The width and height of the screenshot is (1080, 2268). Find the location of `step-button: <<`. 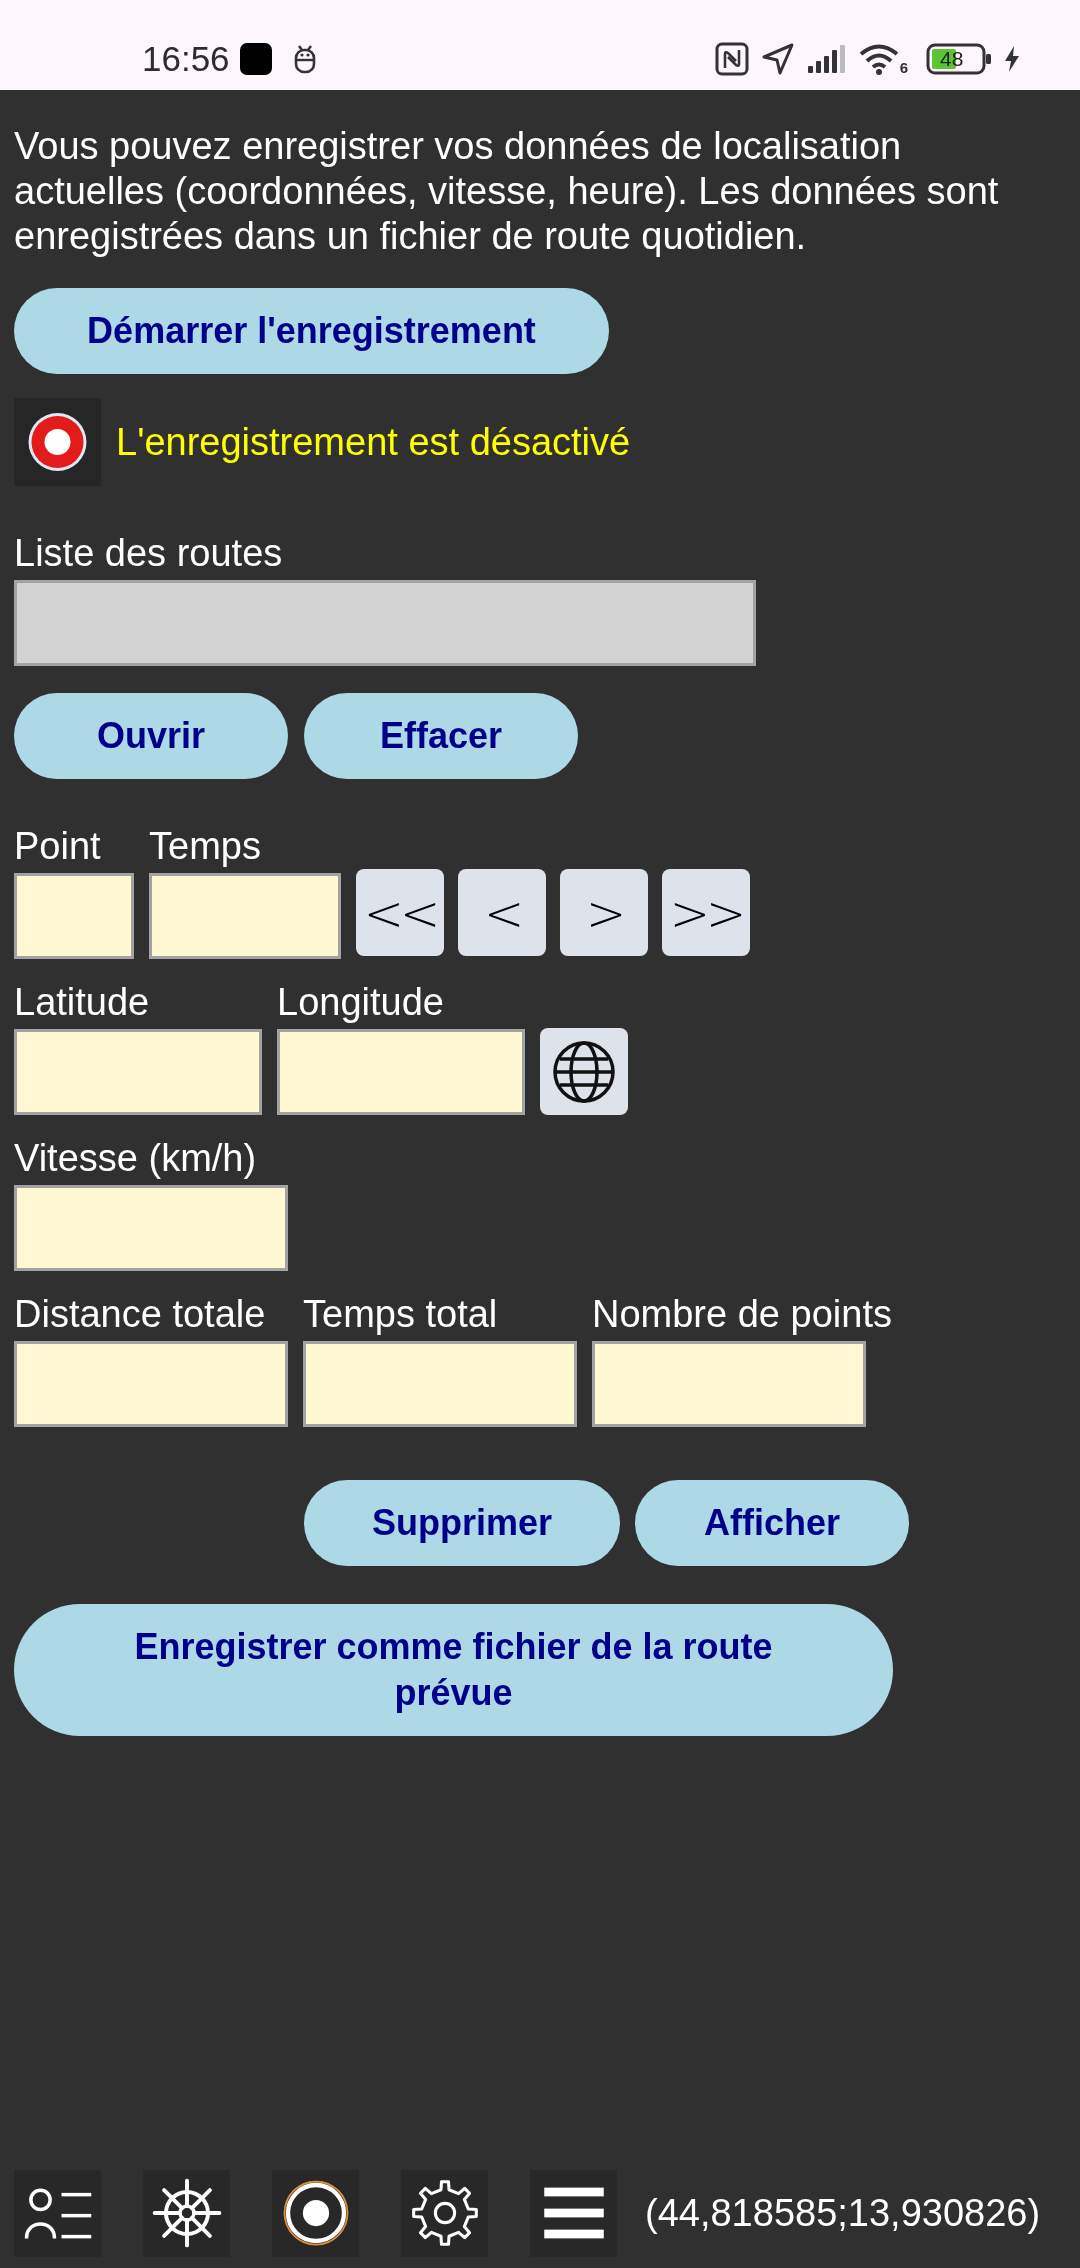

step-button: << is located at coordinates (400, 912).